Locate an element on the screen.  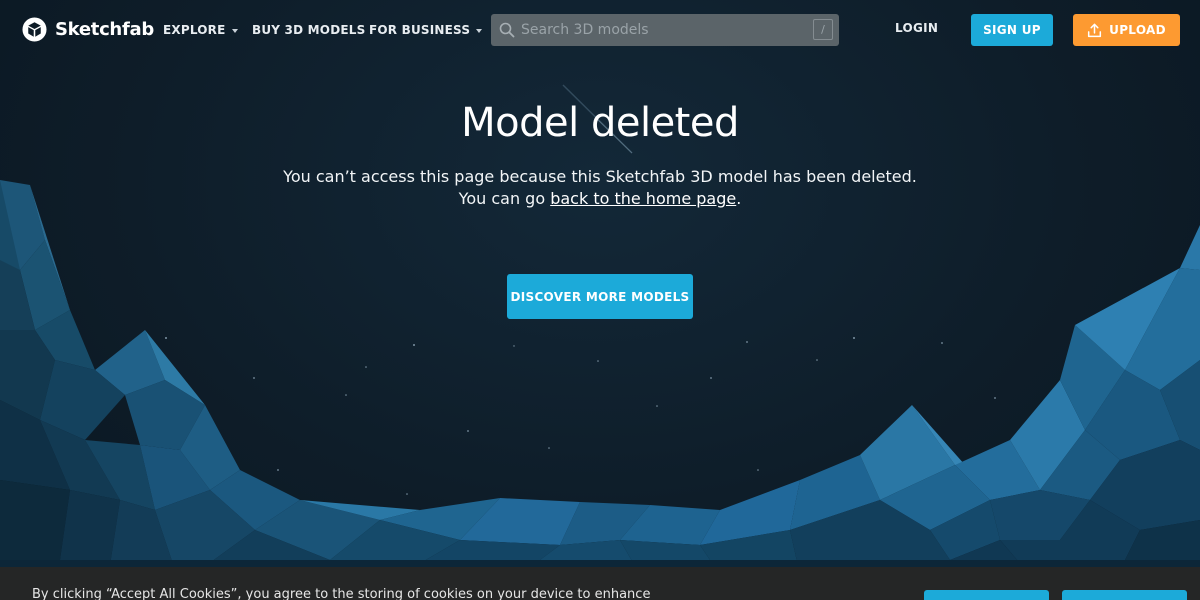
upload-label: UPLOAD is located at coordinates (1137, 30).